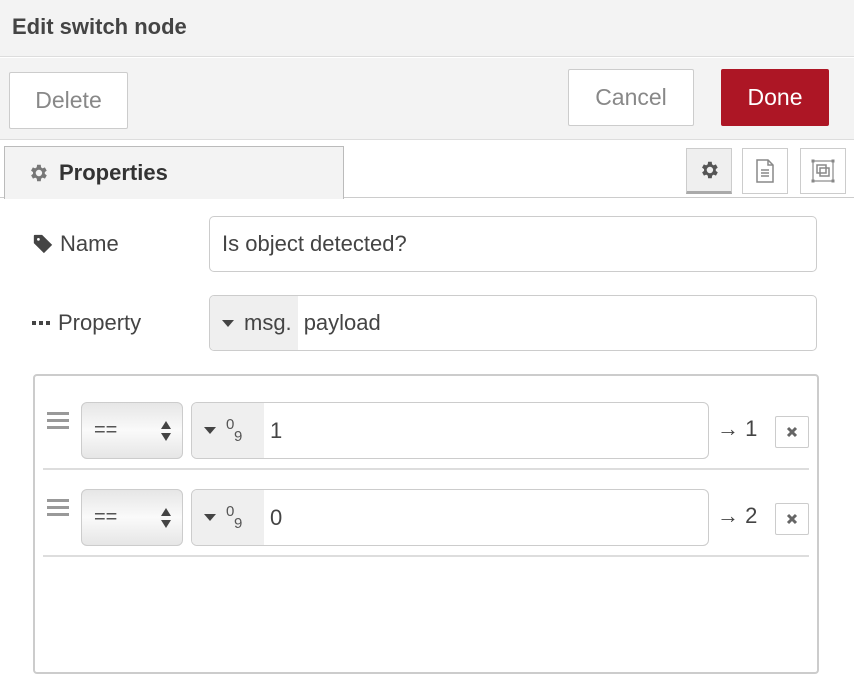 Image resolution: width=854 pixels, height=674 pixels. What do you see at coordinates (450, 517) in the screenshot?
I see `rule-value-input: 09 0` at bounding box center [450, 517].